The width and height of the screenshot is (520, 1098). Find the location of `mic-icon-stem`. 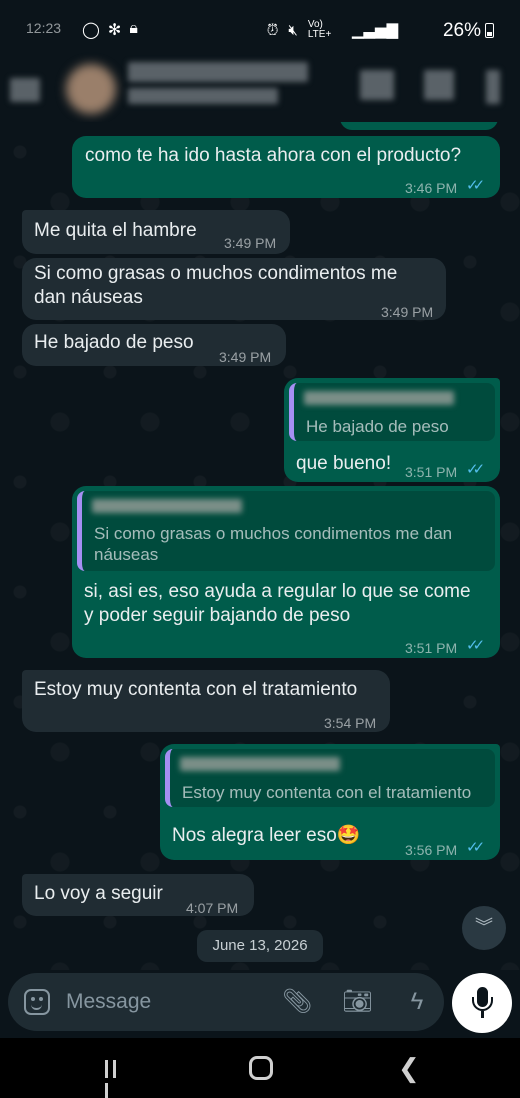

mic-icon-stem is located at coordinates (482, 1014).